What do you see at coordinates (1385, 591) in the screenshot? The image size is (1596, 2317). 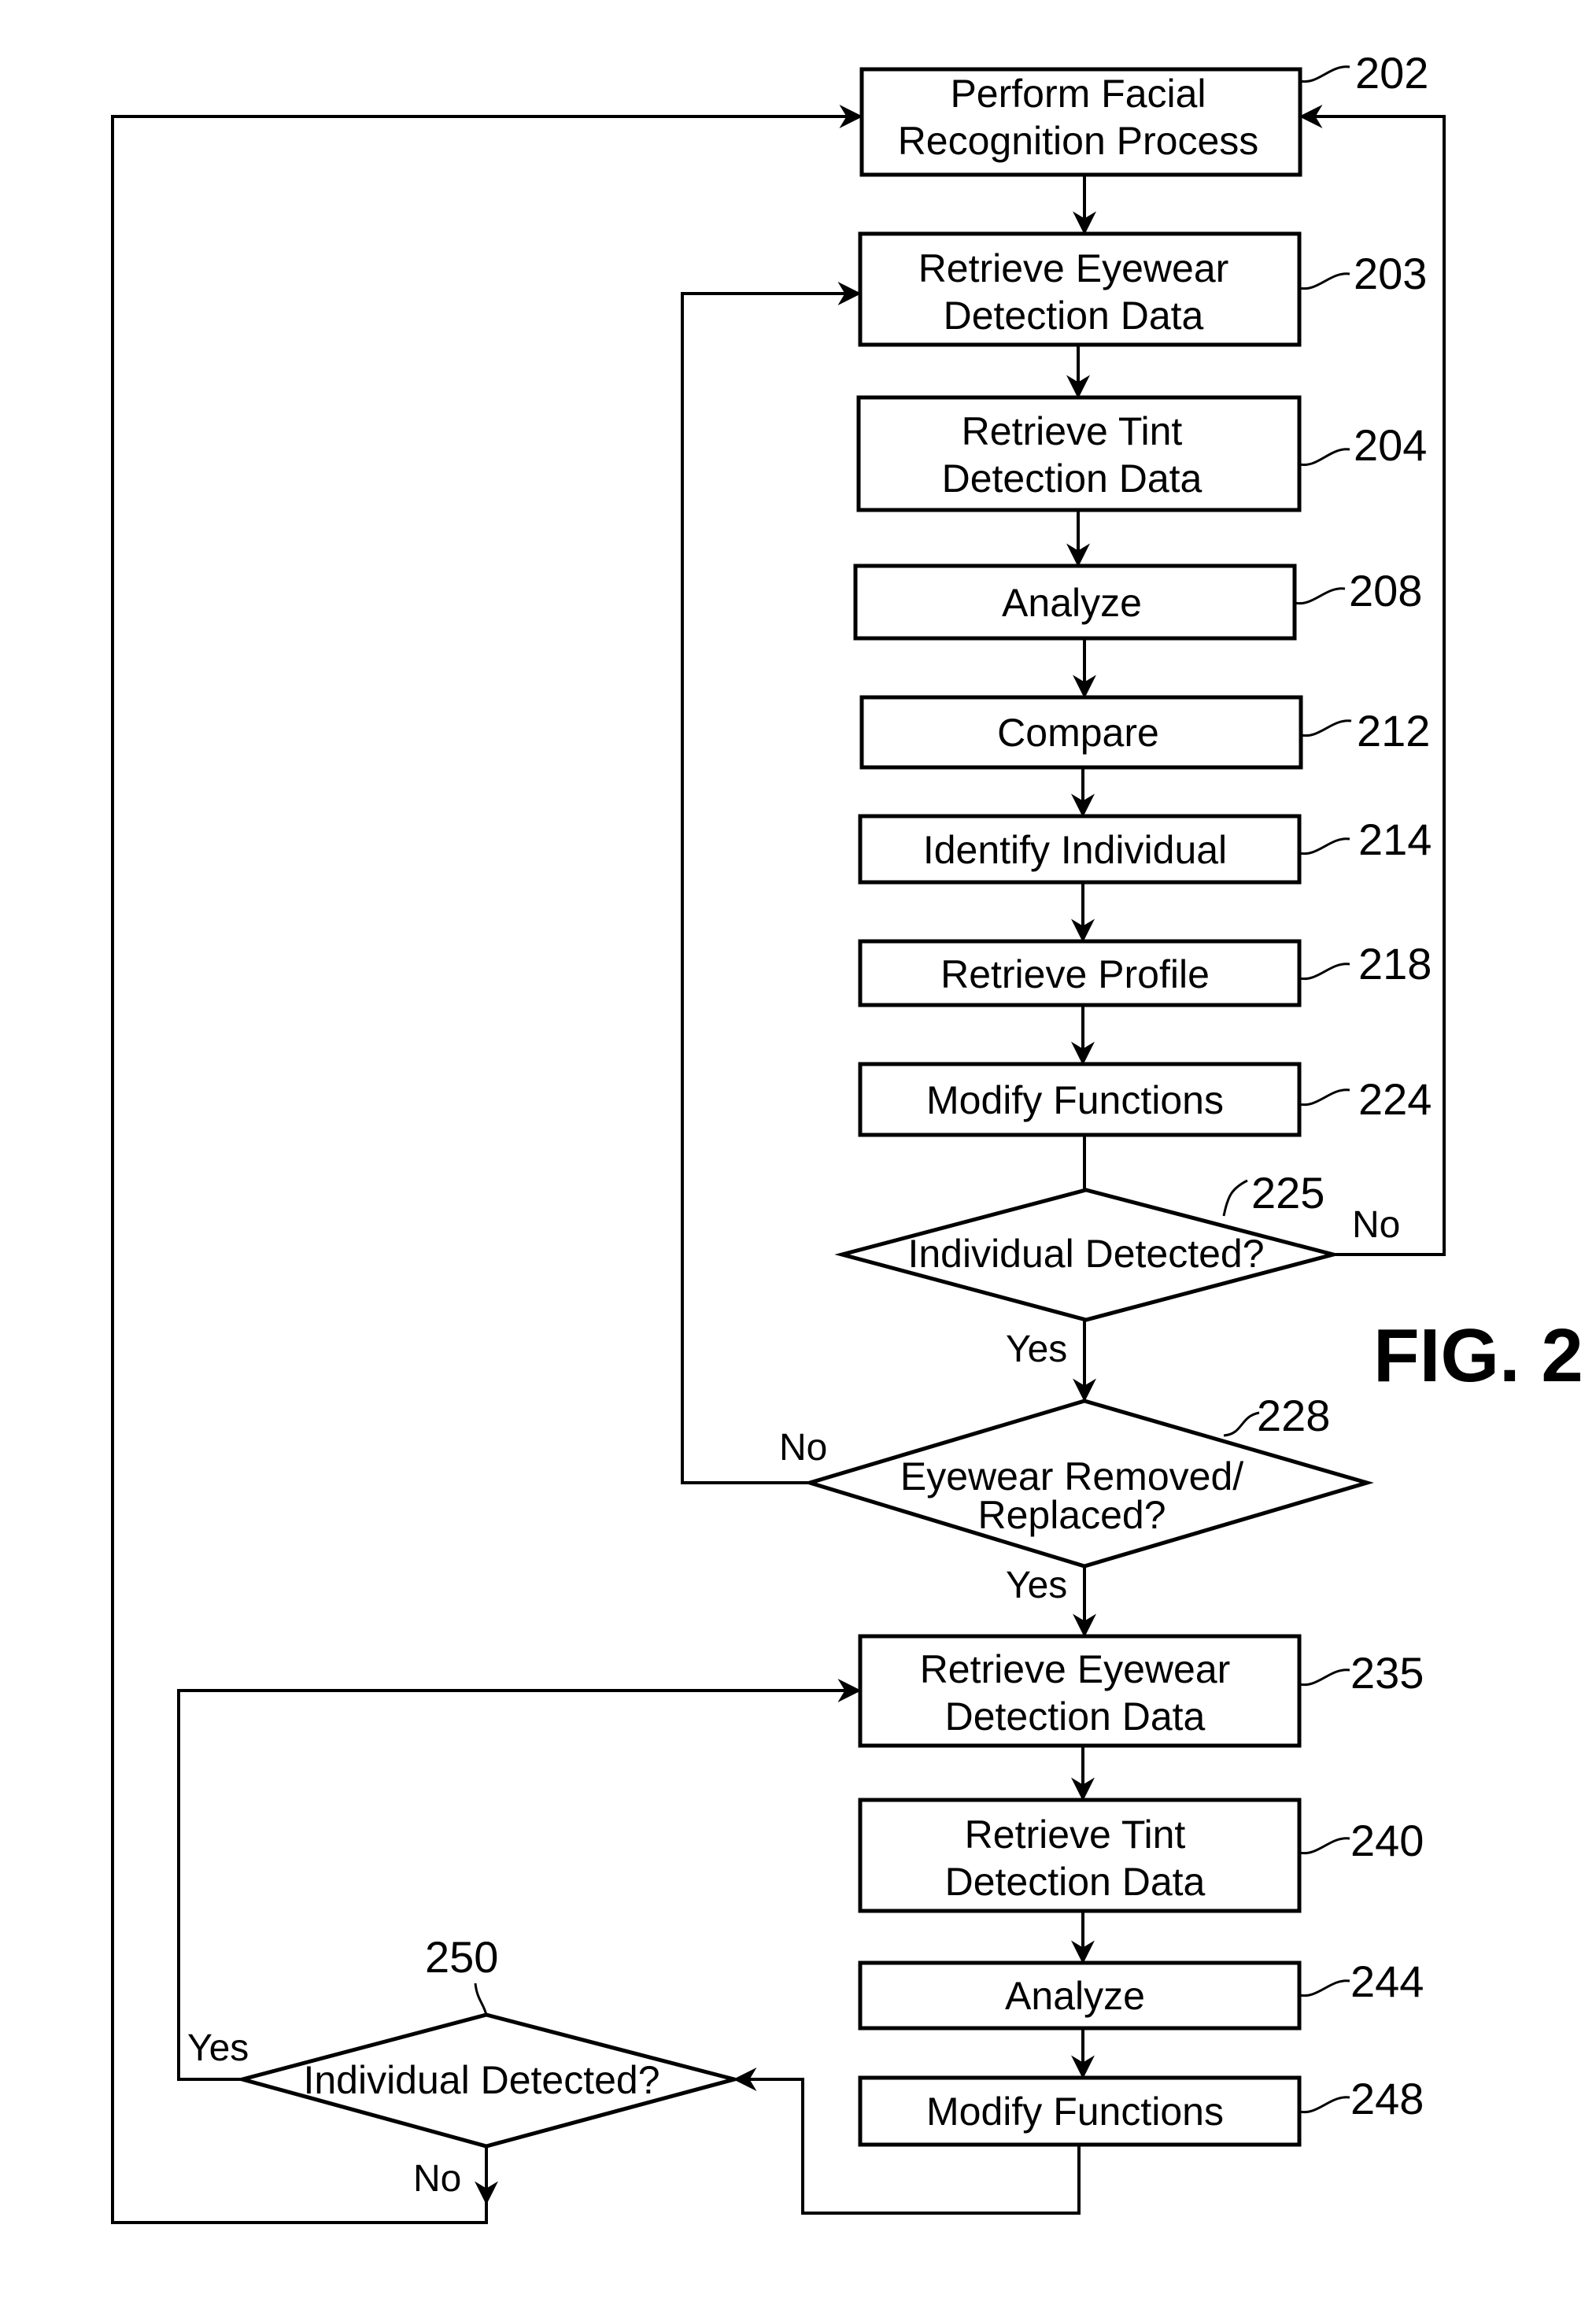 I see `ref-208: 208` at bounding box center [1385, 591].